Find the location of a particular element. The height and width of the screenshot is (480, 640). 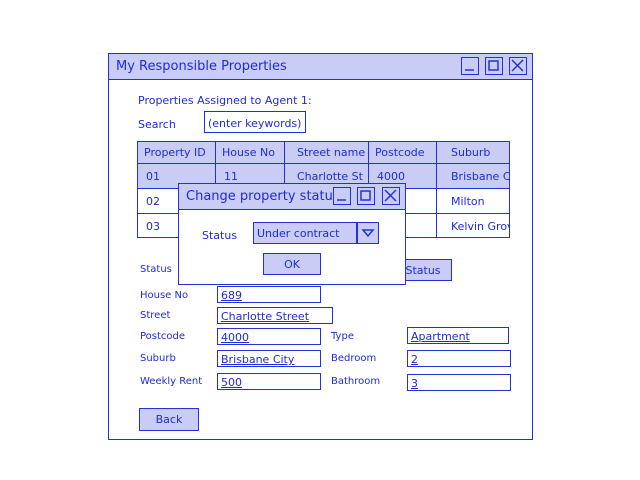

bedroom-label: Bedroom is located at coordinates (354, 358).